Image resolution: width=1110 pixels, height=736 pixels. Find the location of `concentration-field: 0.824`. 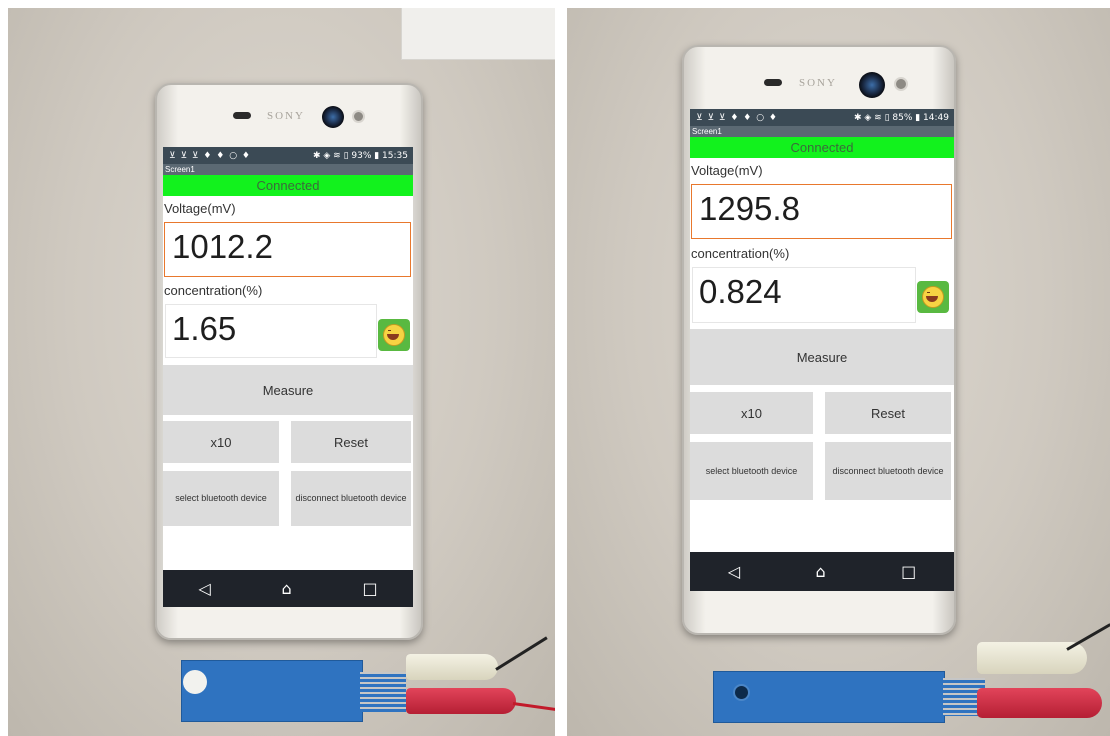

concentration-field: 0.824 is located at coordinates (804, 295).